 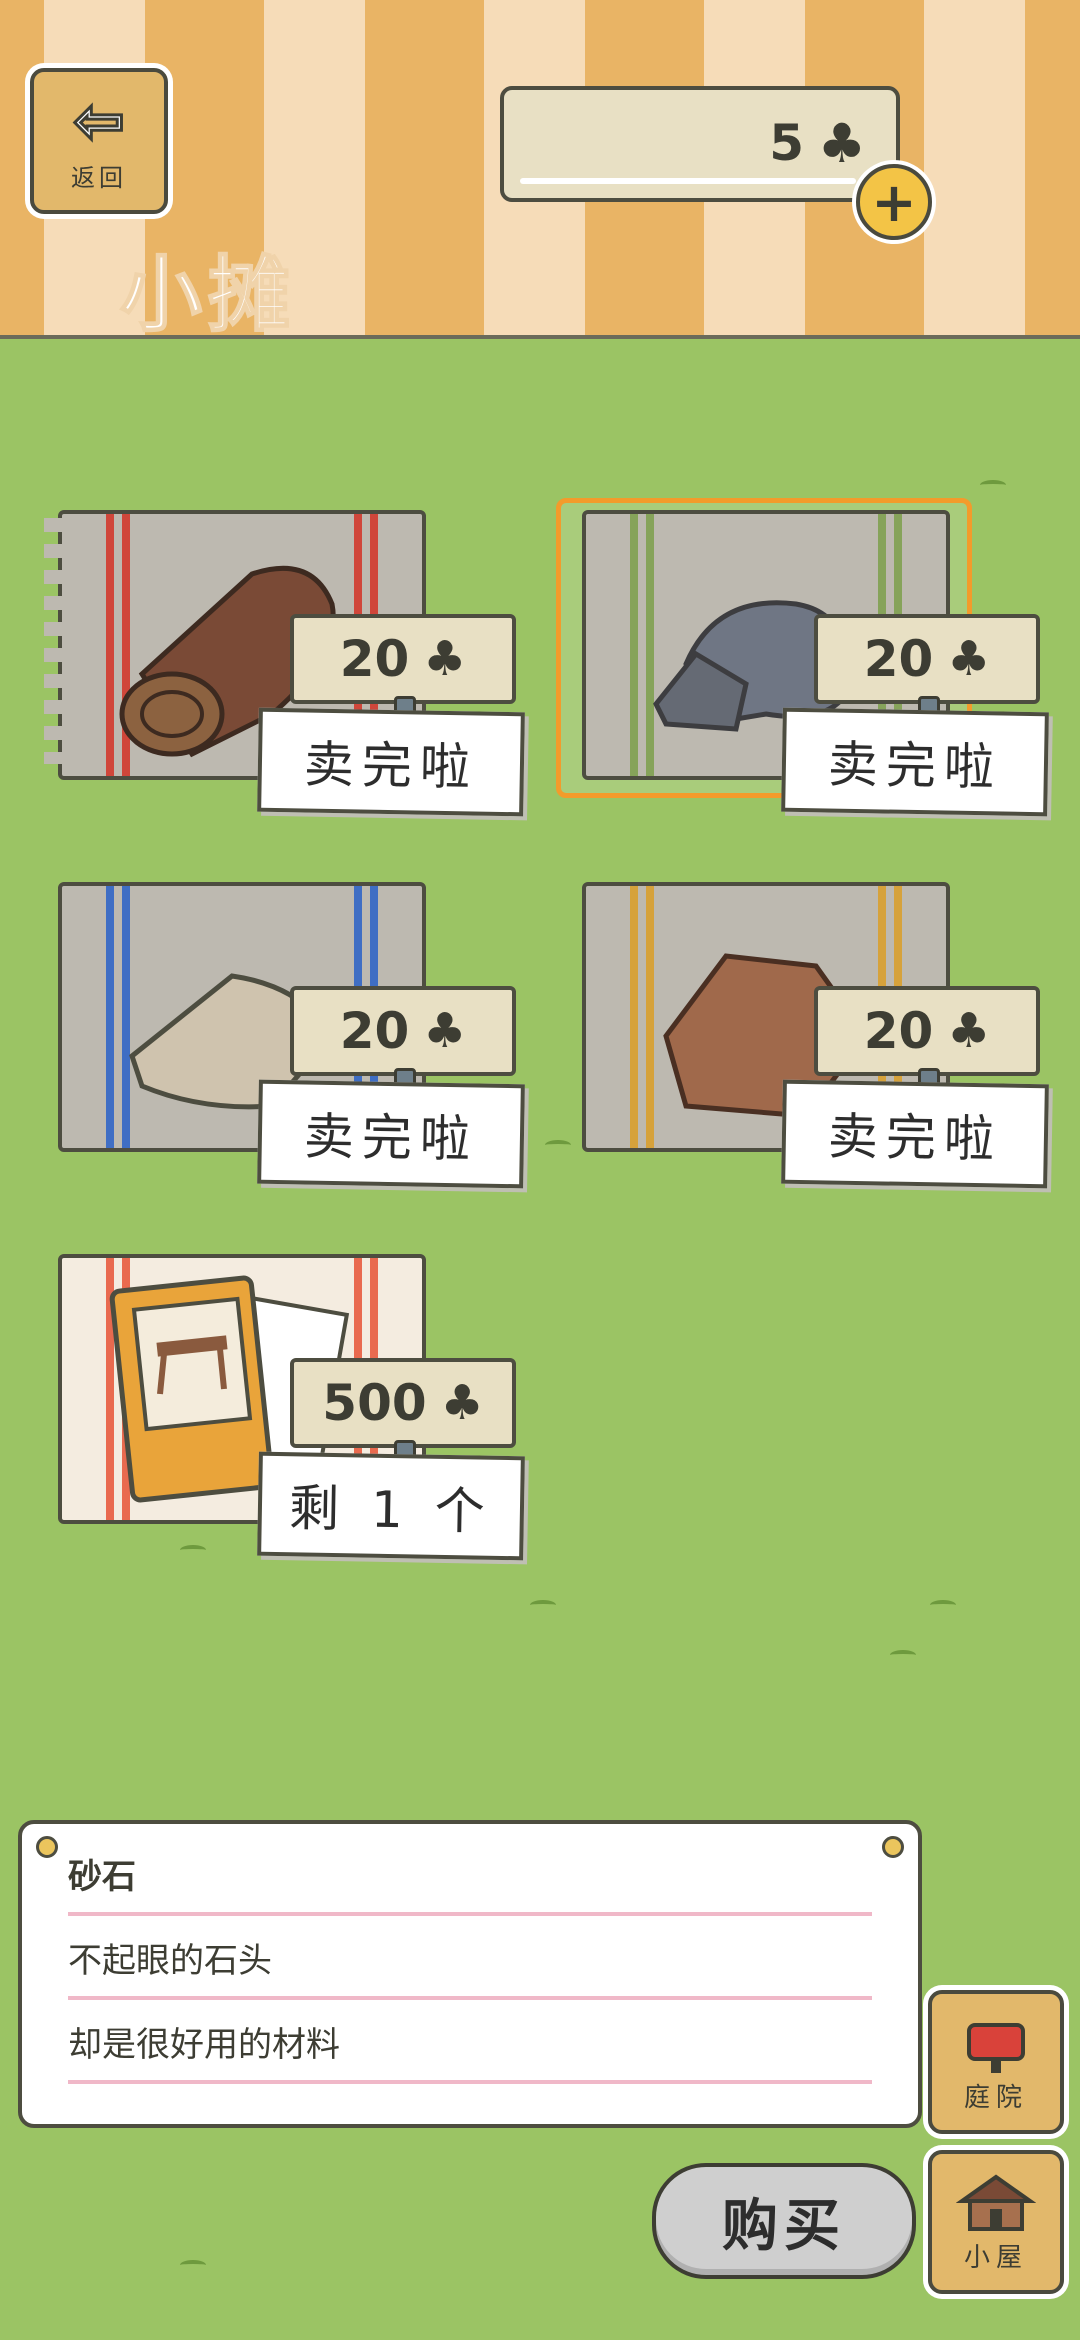 I want to click on back-button: ⇦ 返回, so click(x=99, y=141).